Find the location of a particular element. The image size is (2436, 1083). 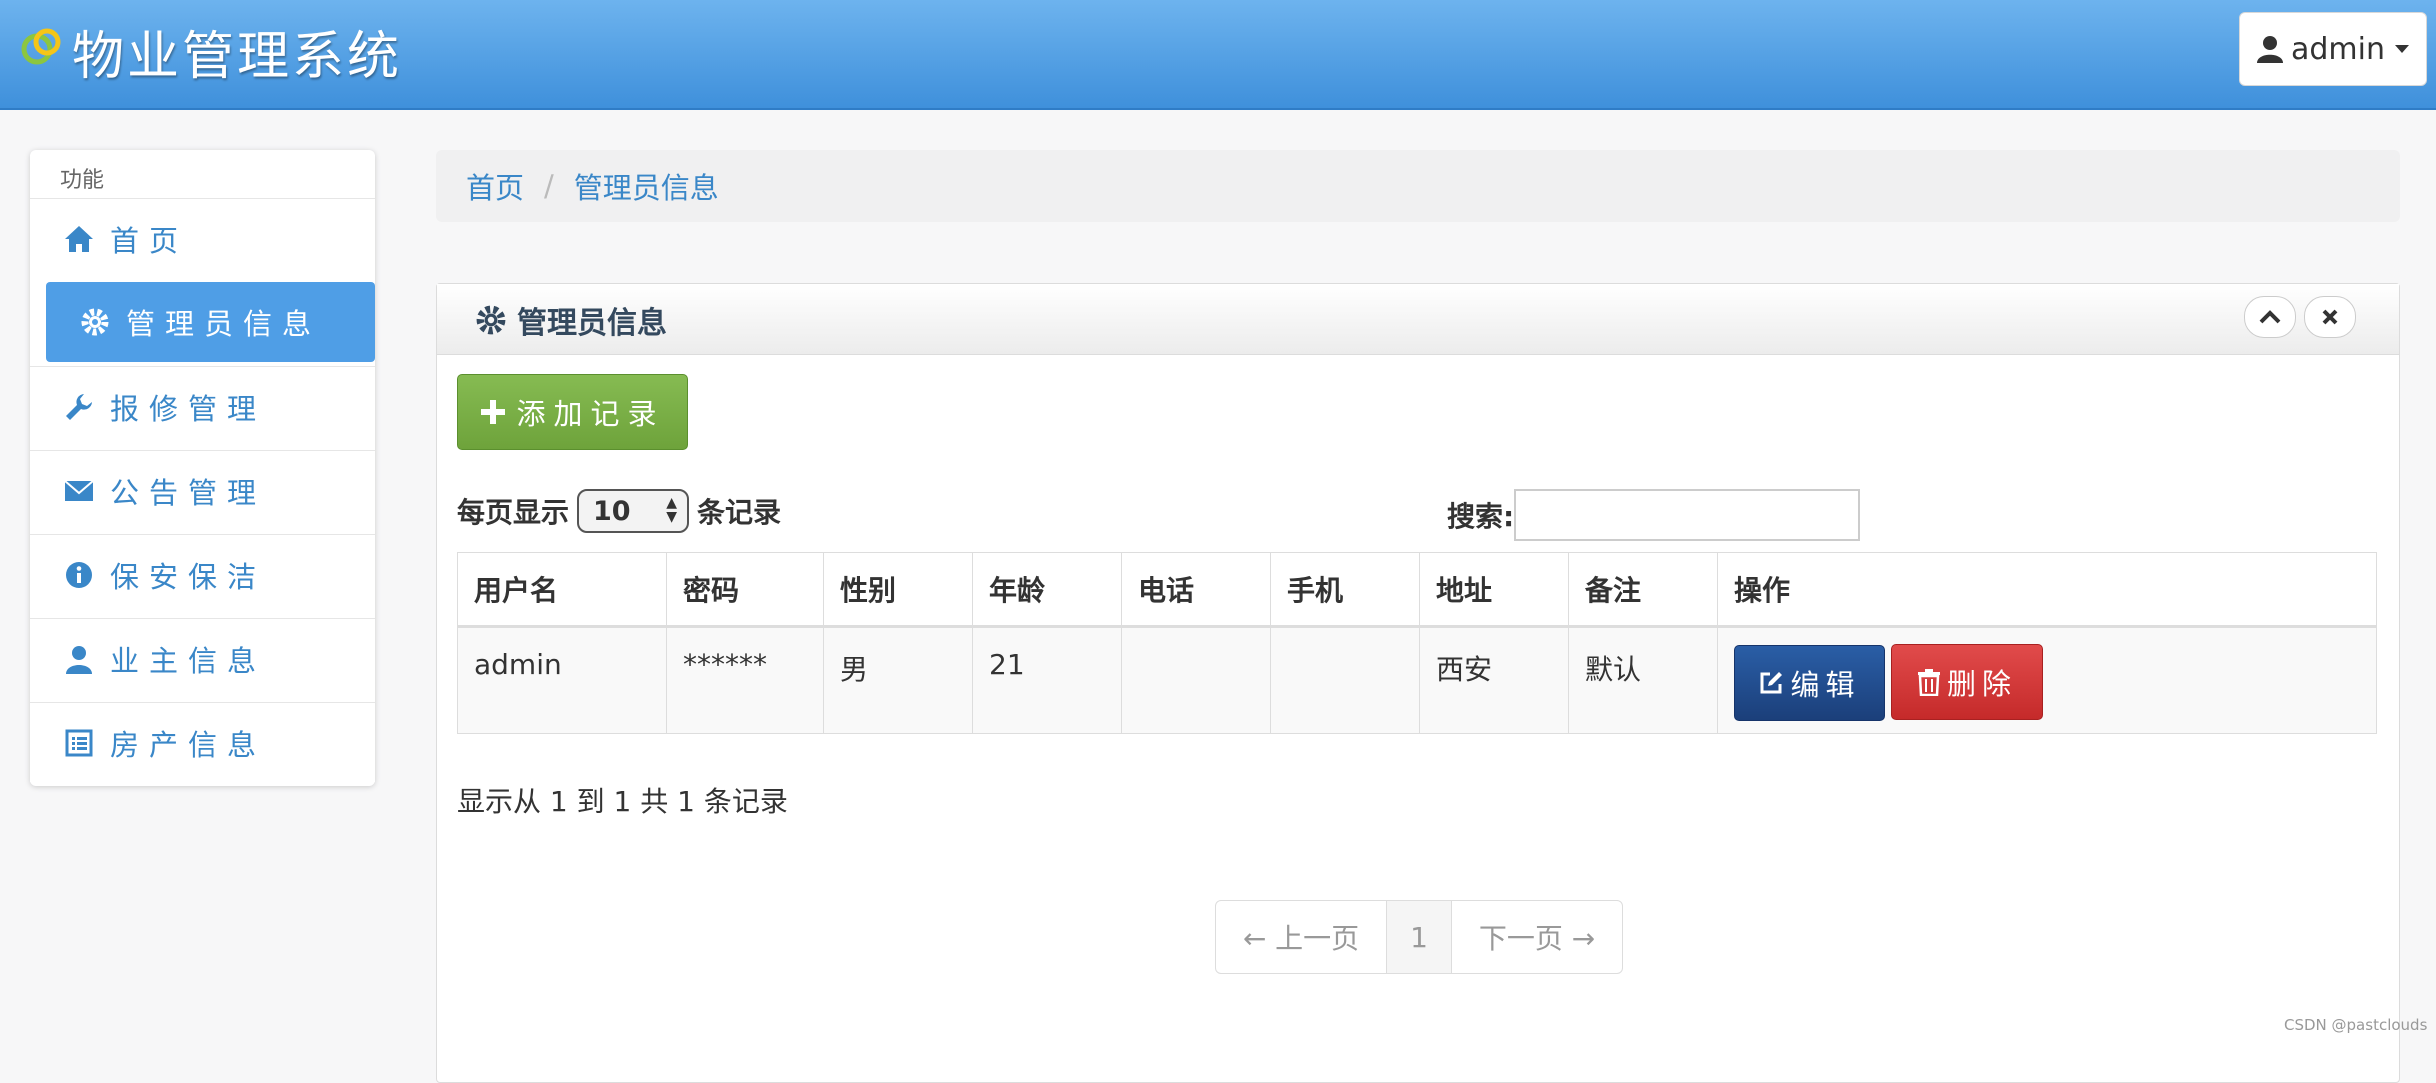

breadcrumb-home-link: 首页 is located at coordinates (495, 186).